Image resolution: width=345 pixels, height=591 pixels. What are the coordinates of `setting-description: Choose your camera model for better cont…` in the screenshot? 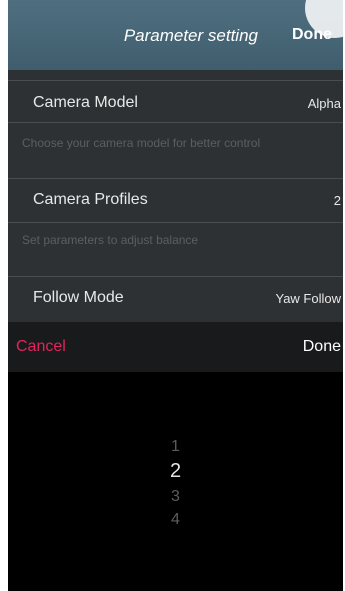 It's located at (141, 143).